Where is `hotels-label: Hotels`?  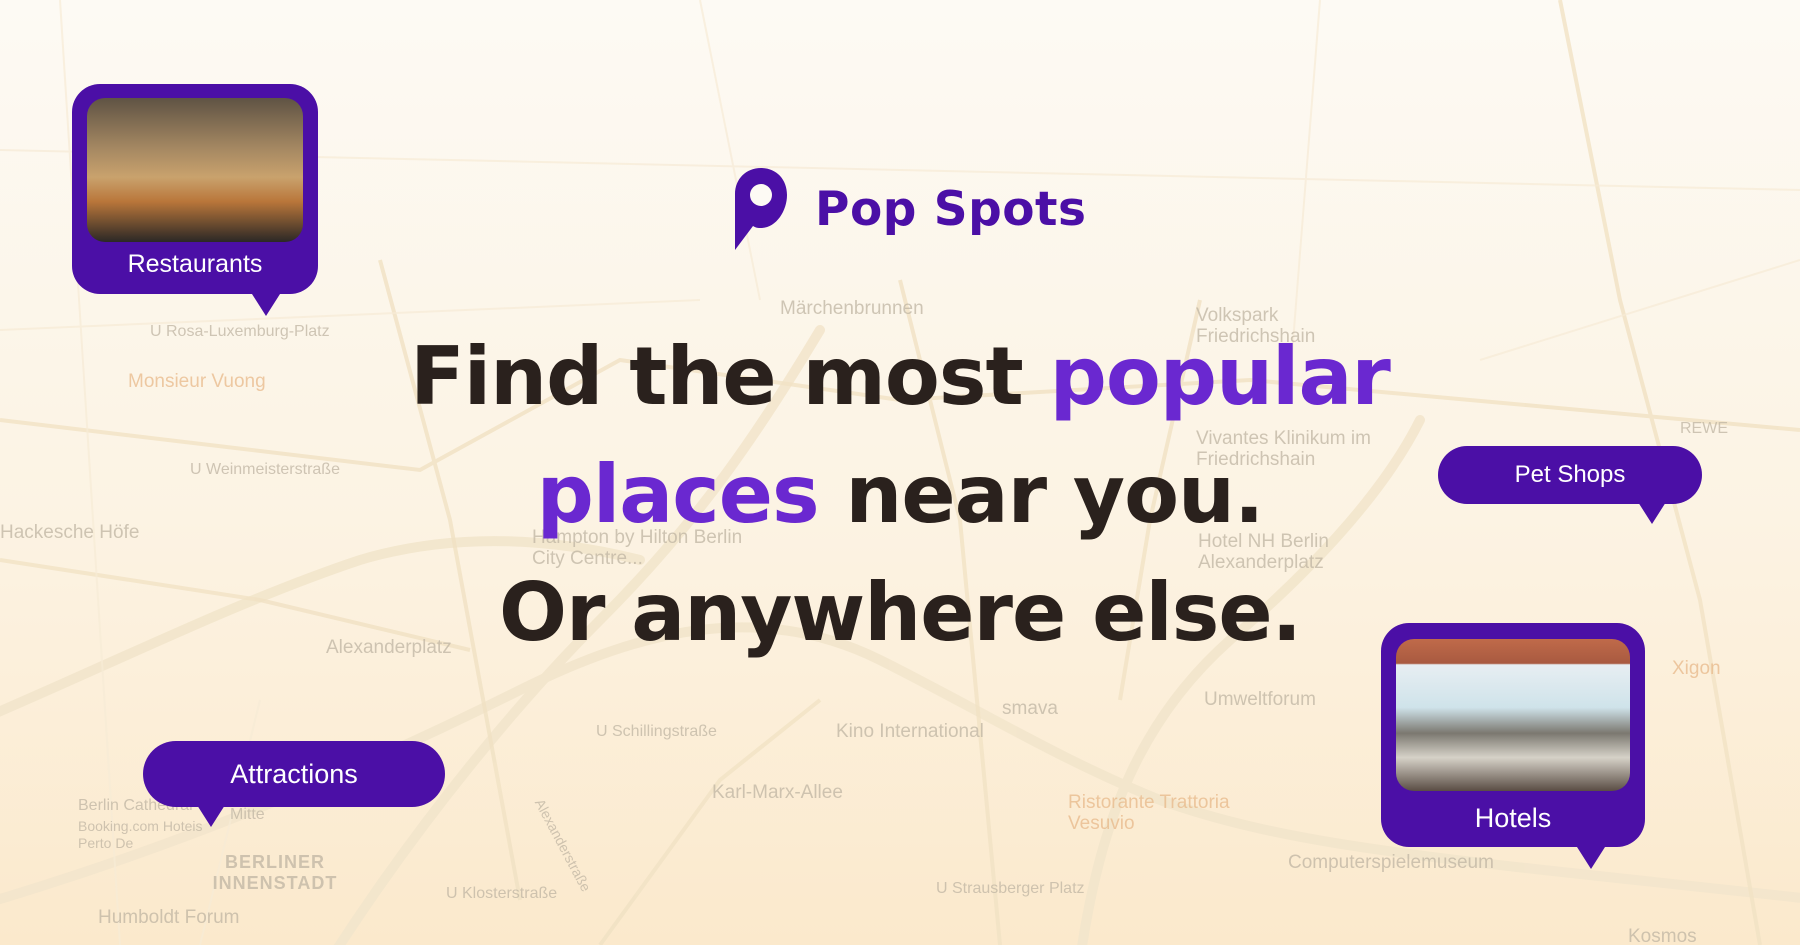
hotels-label: Hotels is located at coordinates (1513, 818).